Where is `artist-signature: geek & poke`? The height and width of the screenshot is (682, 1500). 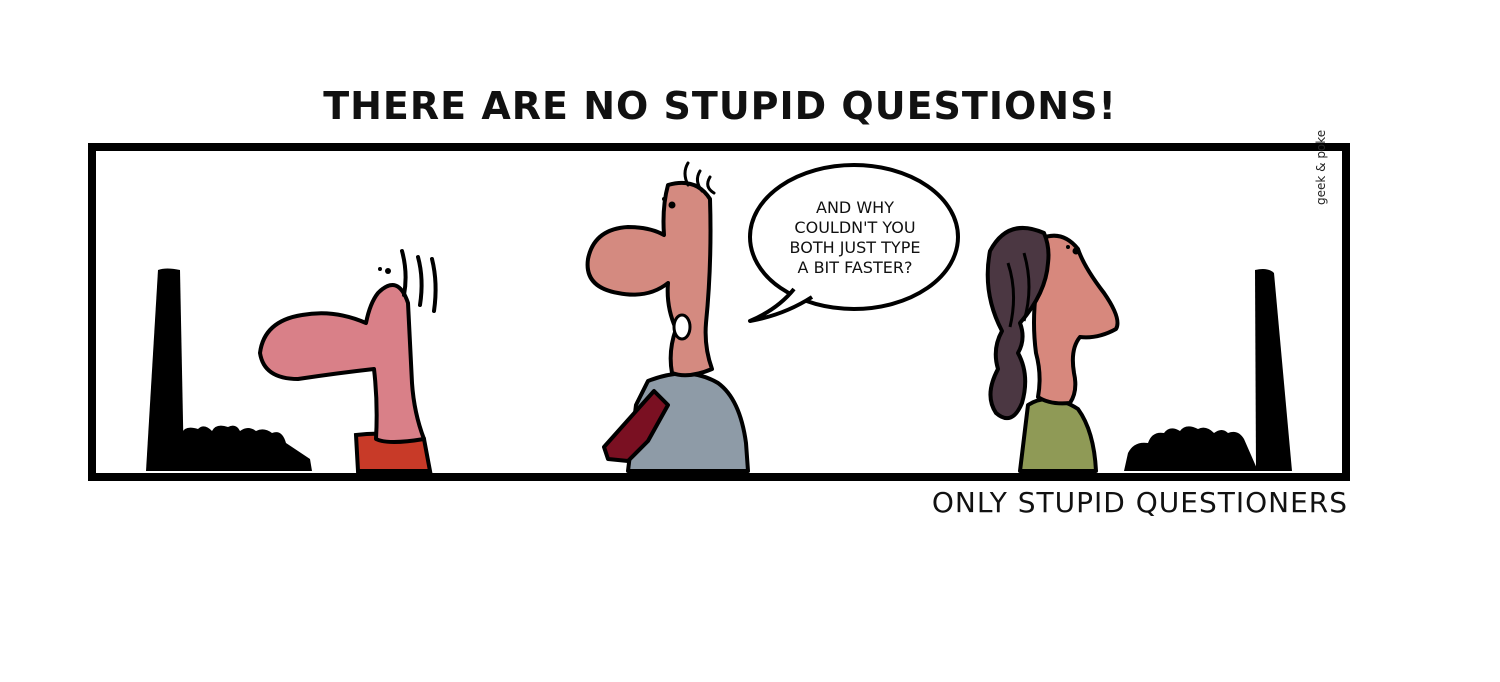 artist-signature: geek & poke is located at coordinates (1321, 167).